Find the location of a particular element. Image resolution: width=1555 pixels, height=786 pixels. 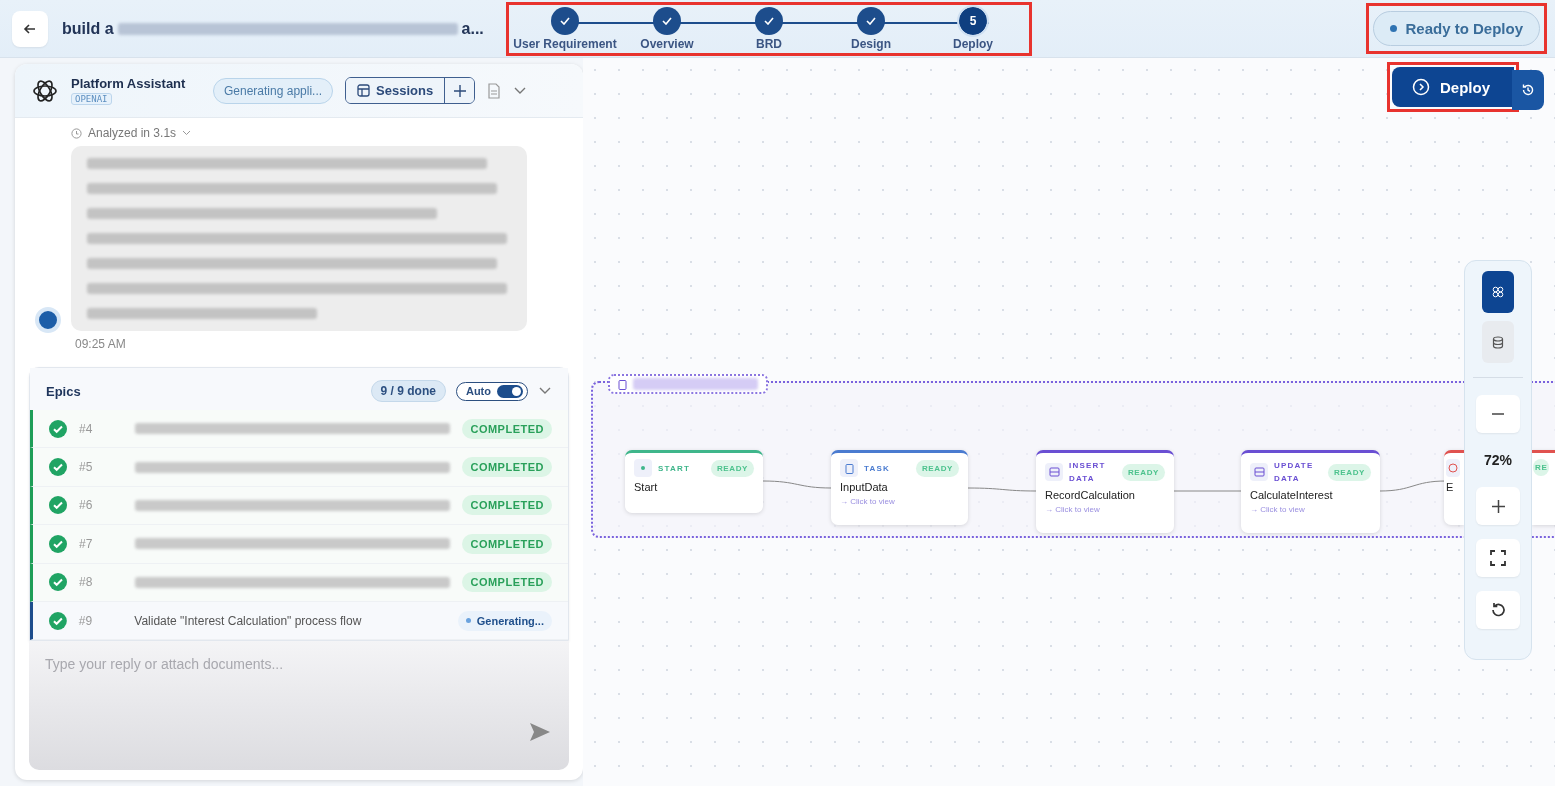

database-icon is located at coordinates (1498, 342).